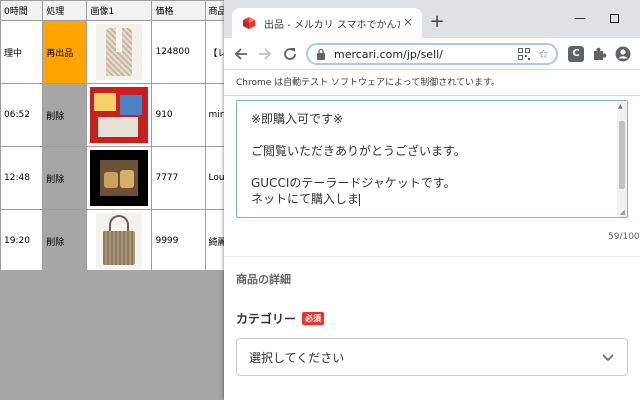 Image resolution: width=640 pixels, height=400 pixels. I want to click on description-scrollbar: ▲, so click(622, 159).